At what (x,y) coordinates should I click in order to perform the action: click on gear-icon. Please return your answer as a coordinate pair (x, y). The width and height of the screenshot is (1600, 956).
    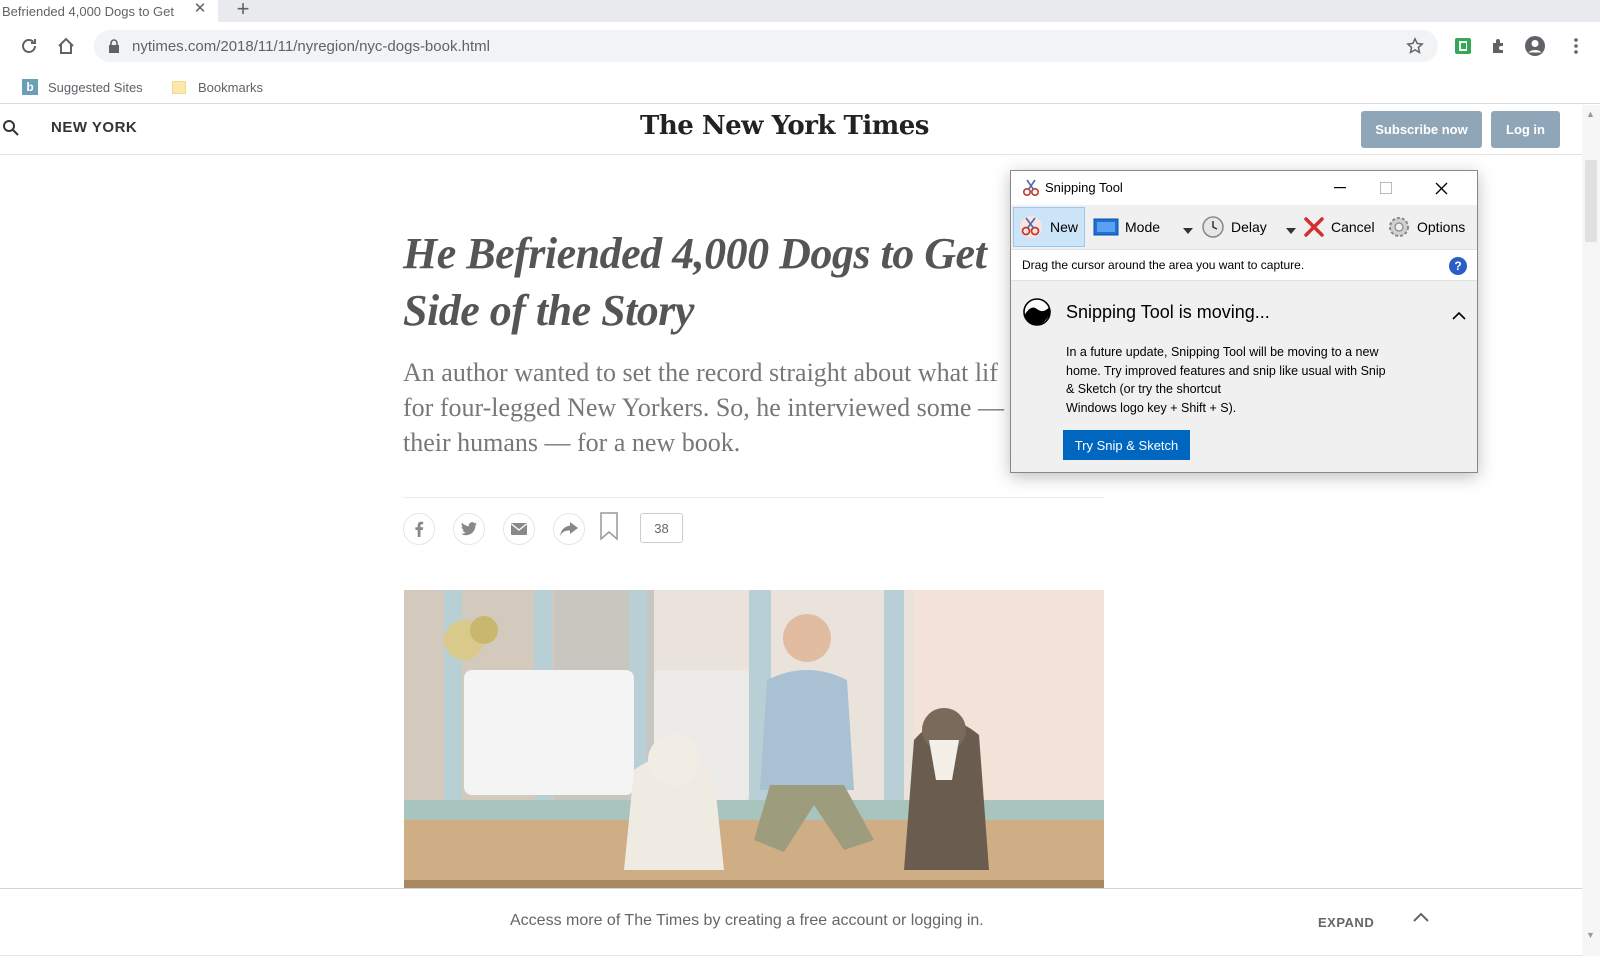
    Looking at the image, I should click on (1399, 227).